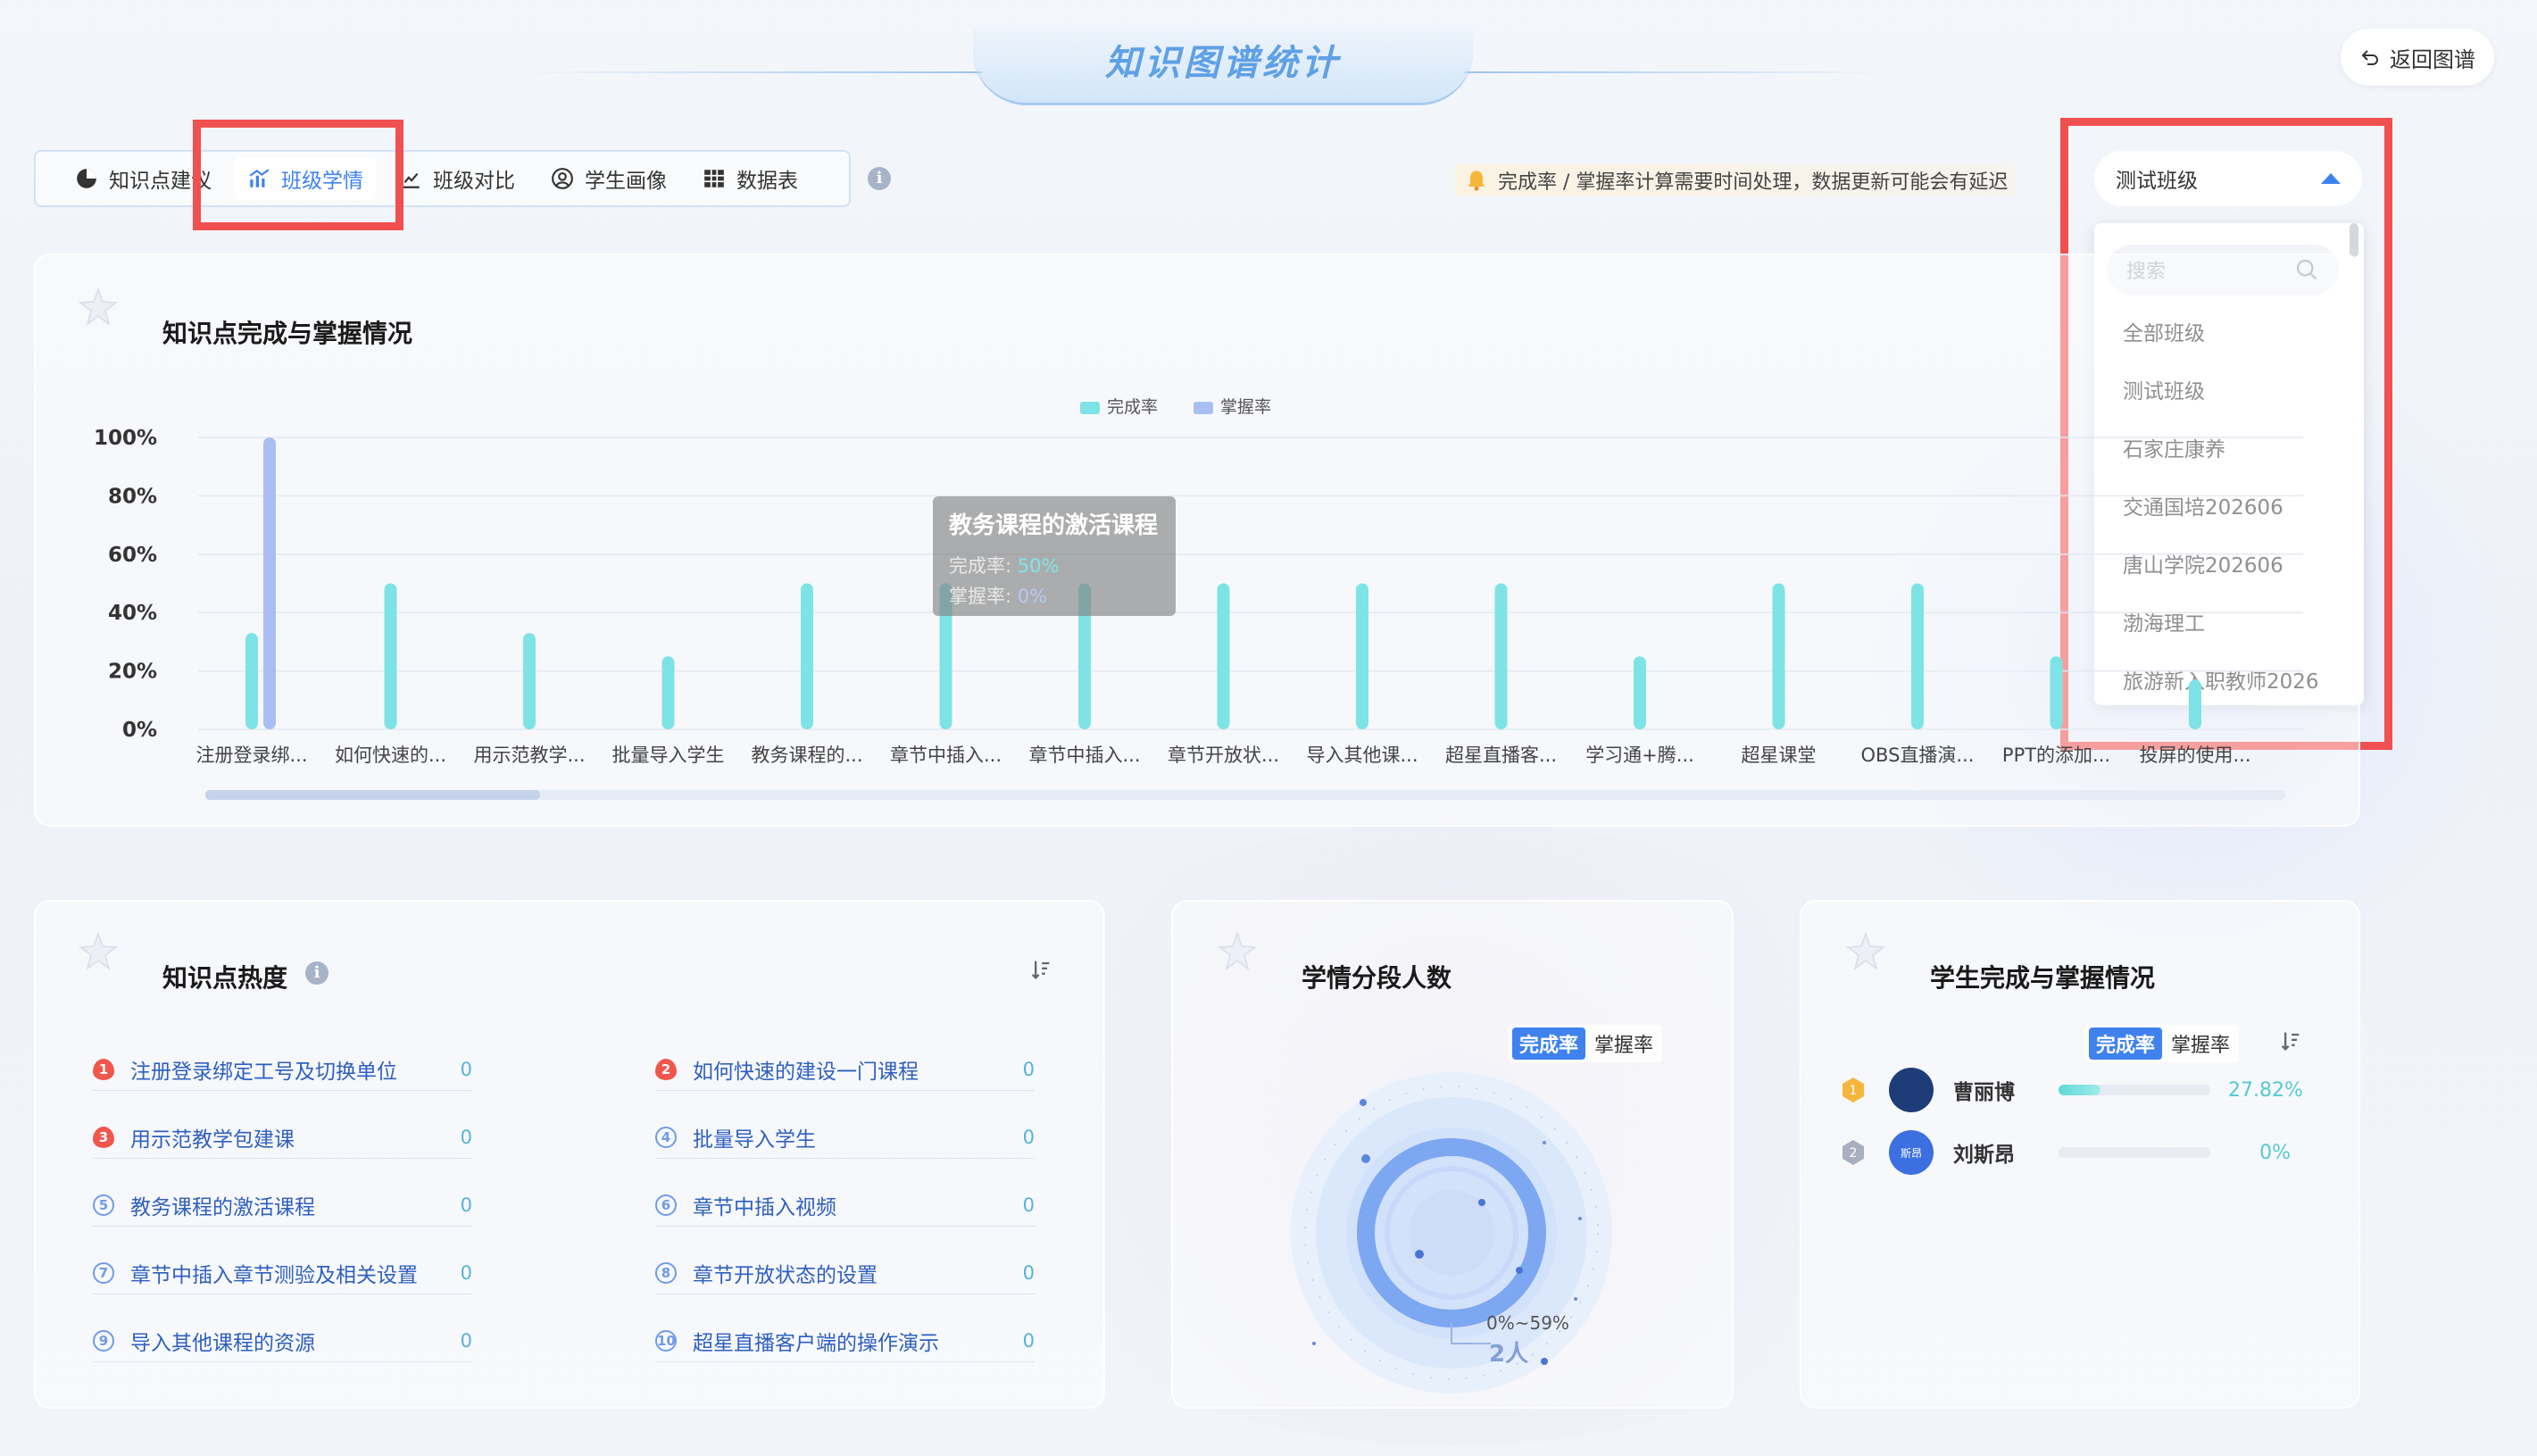  Describe the element at coordinates (1984, 1092) in the screenshot. I see `student-name: 曹丽博` at that location.